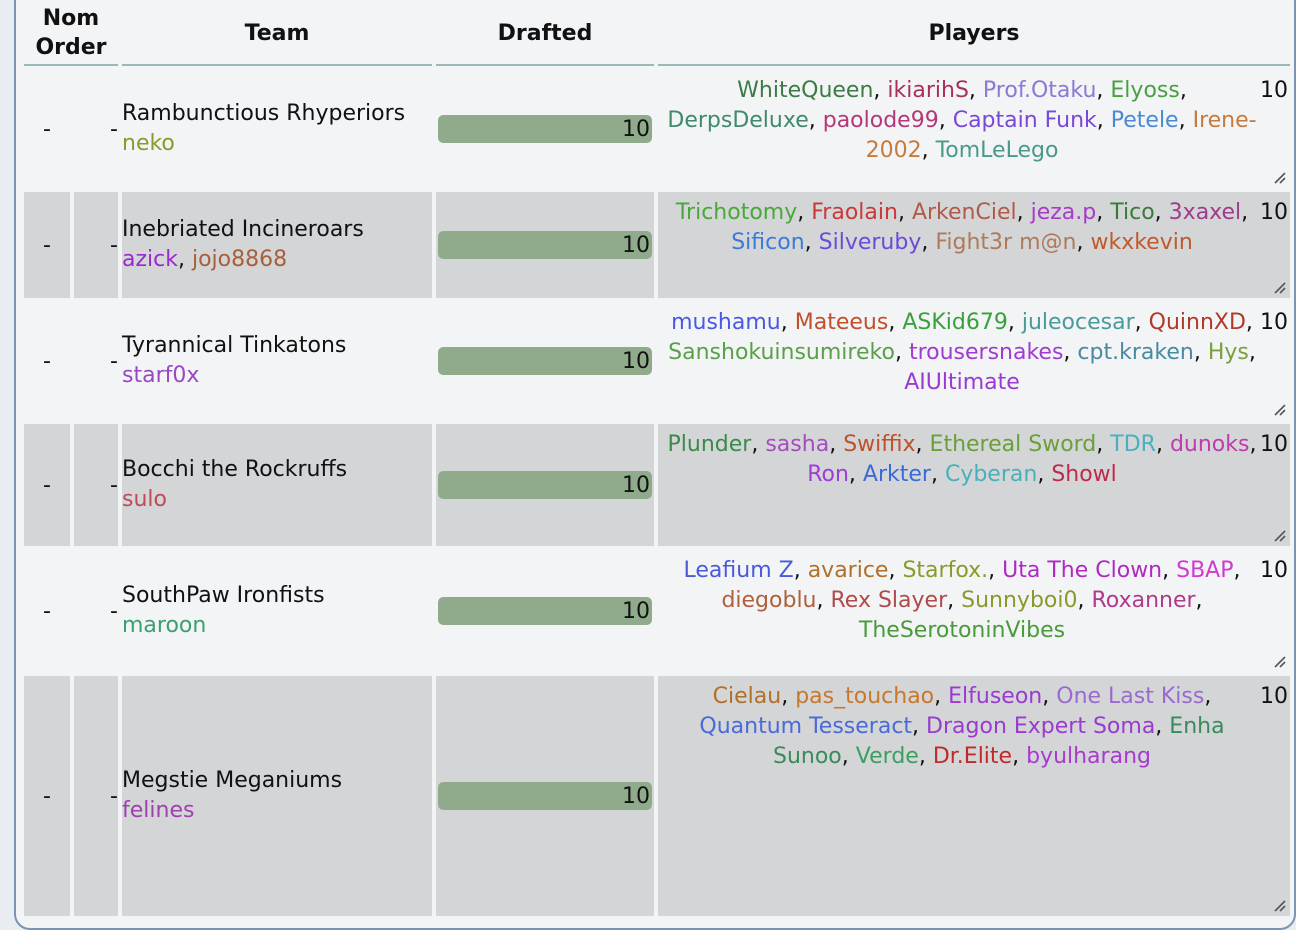 The image size is (1296, 930). I want to click on player-name: Starfox., so click(945, 570).